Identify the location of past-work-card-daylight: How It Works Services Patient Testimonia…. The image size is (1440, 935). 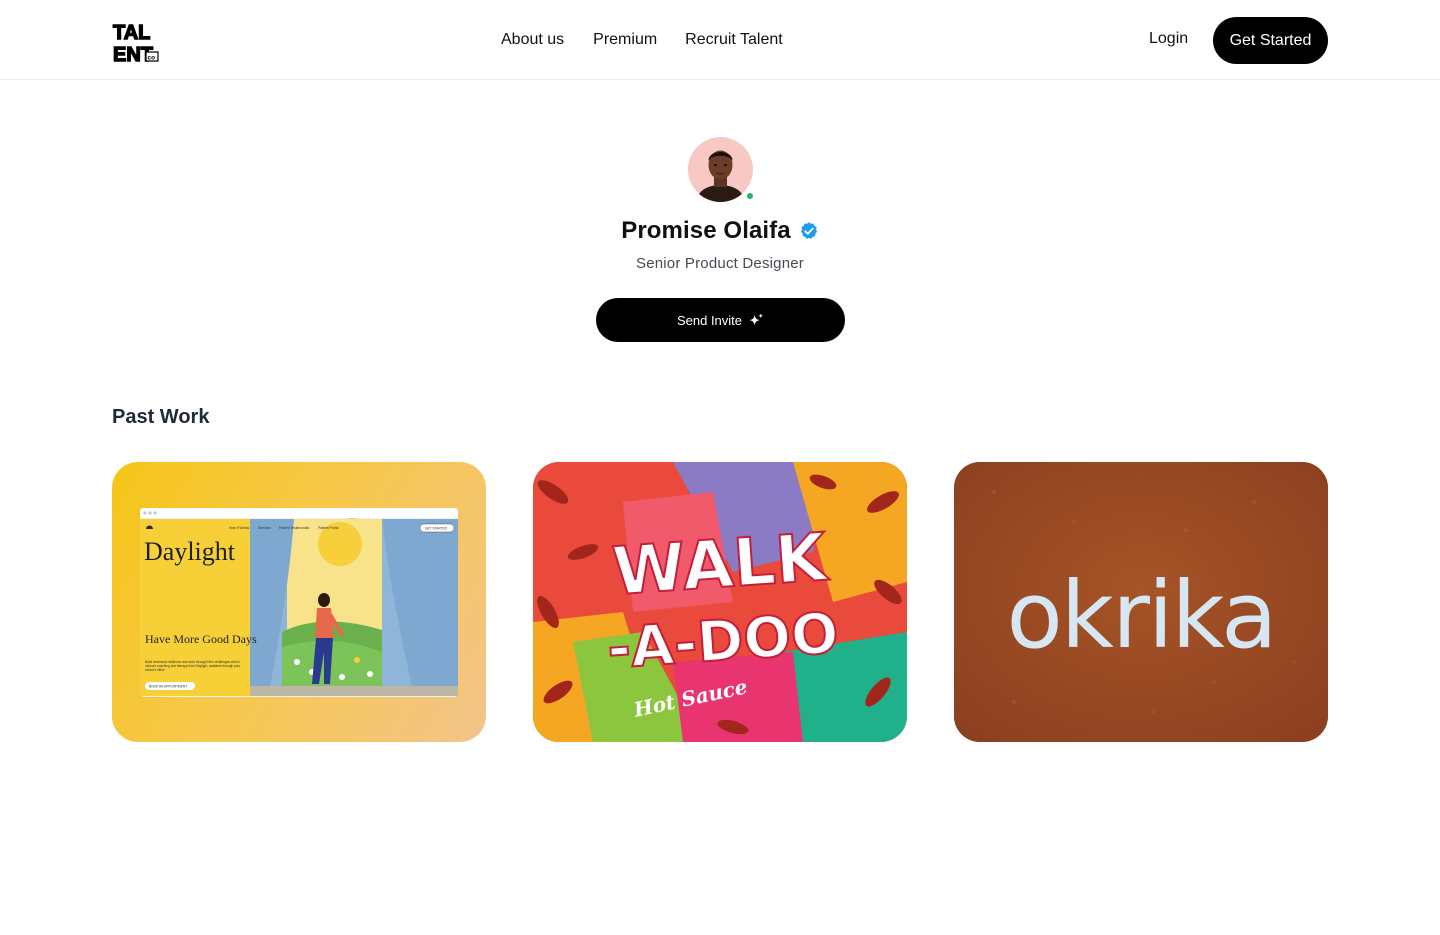
(299, 602).